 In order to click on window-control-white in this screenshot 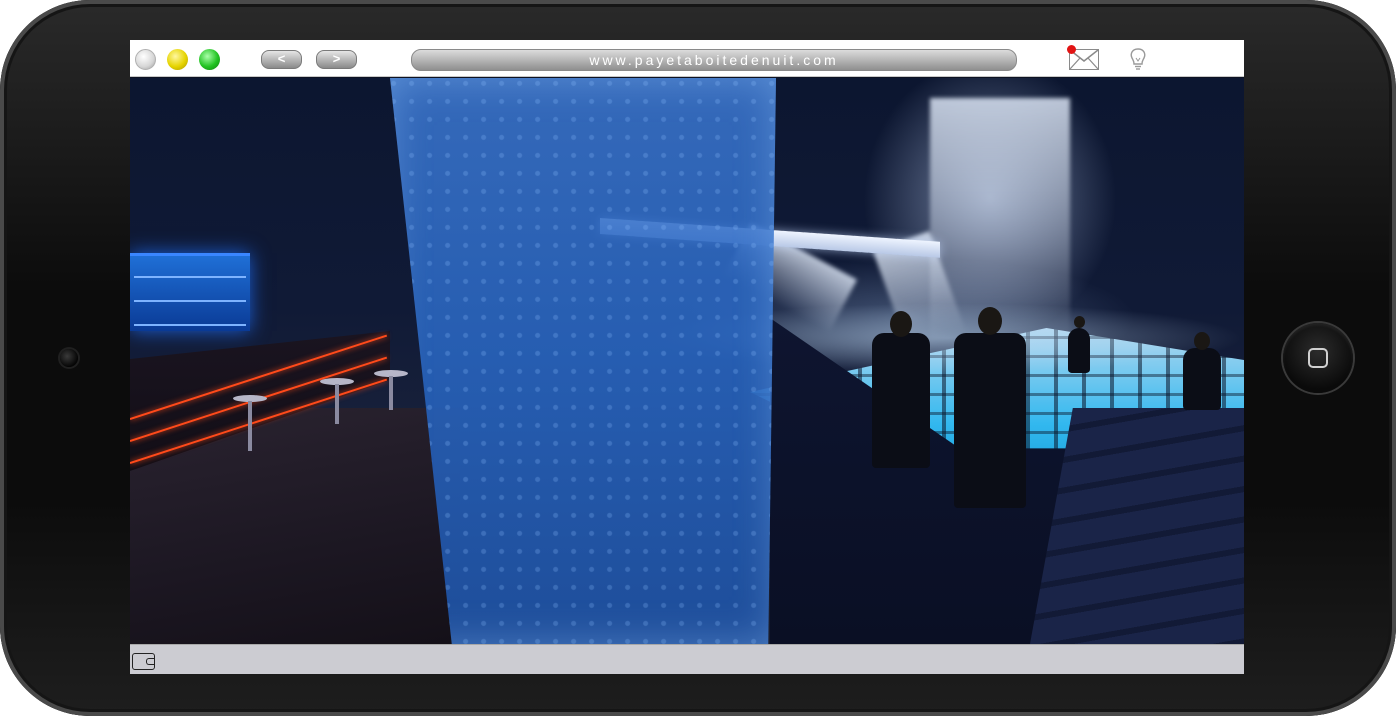, I will do `click(145, 59)`.